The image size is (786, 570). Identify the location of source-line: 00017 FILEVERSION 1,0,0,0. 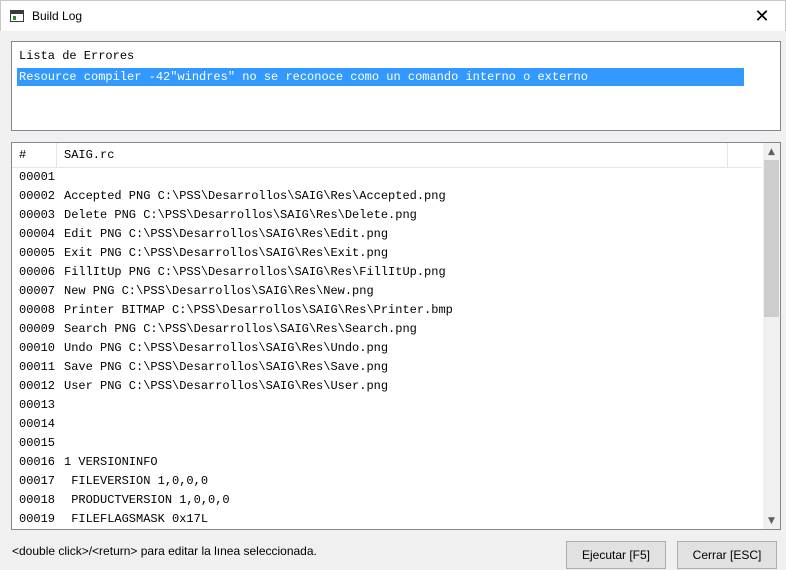
(387, 481).